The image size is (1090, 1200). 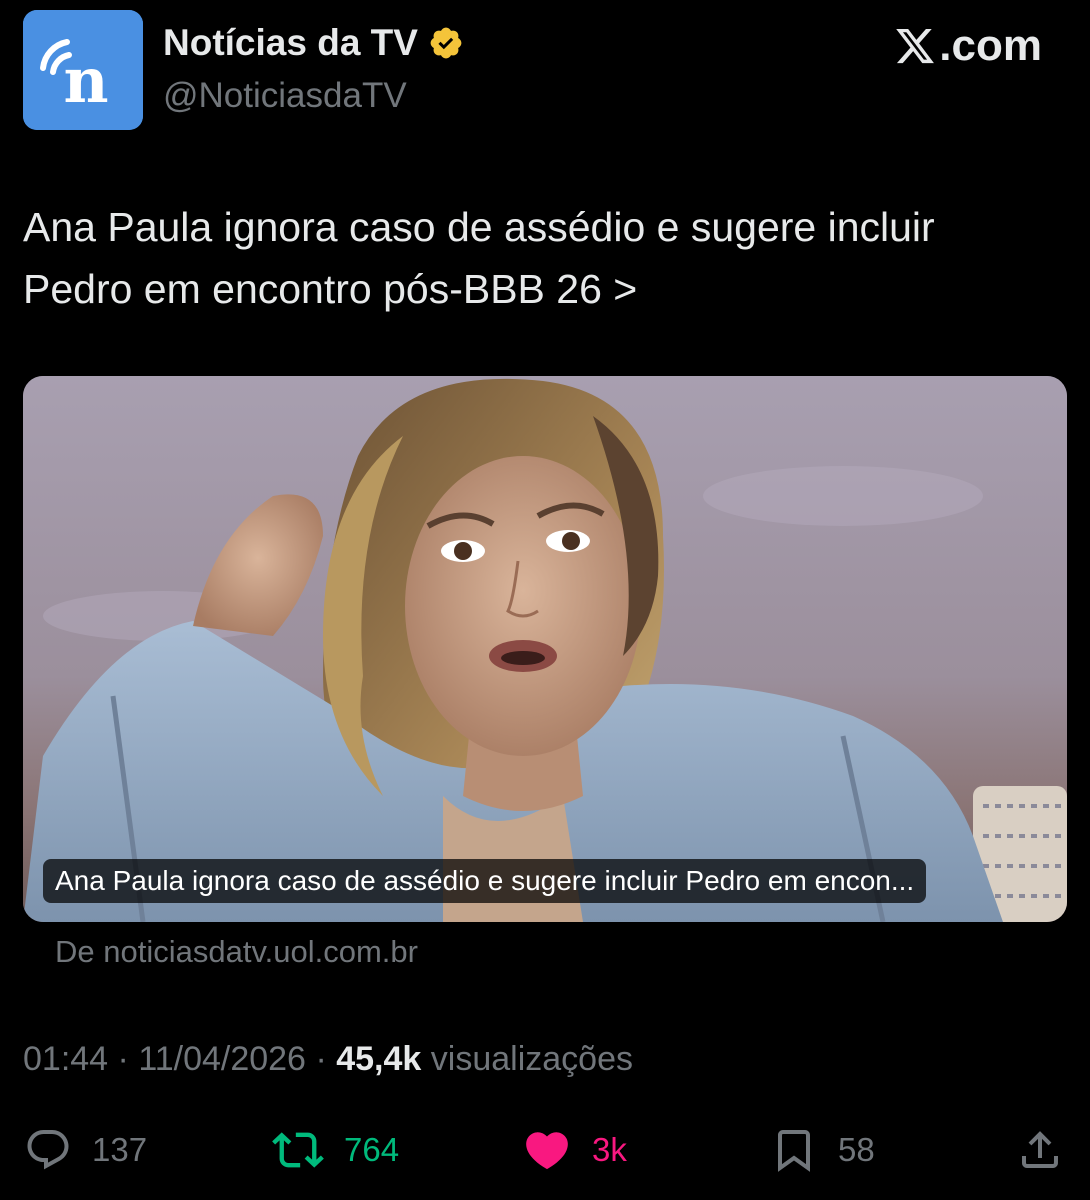 What do you see at coordinates (822, 1150) in the screenshot?
I see `bookmark-button: 58` at bounding box center [822, 1150].